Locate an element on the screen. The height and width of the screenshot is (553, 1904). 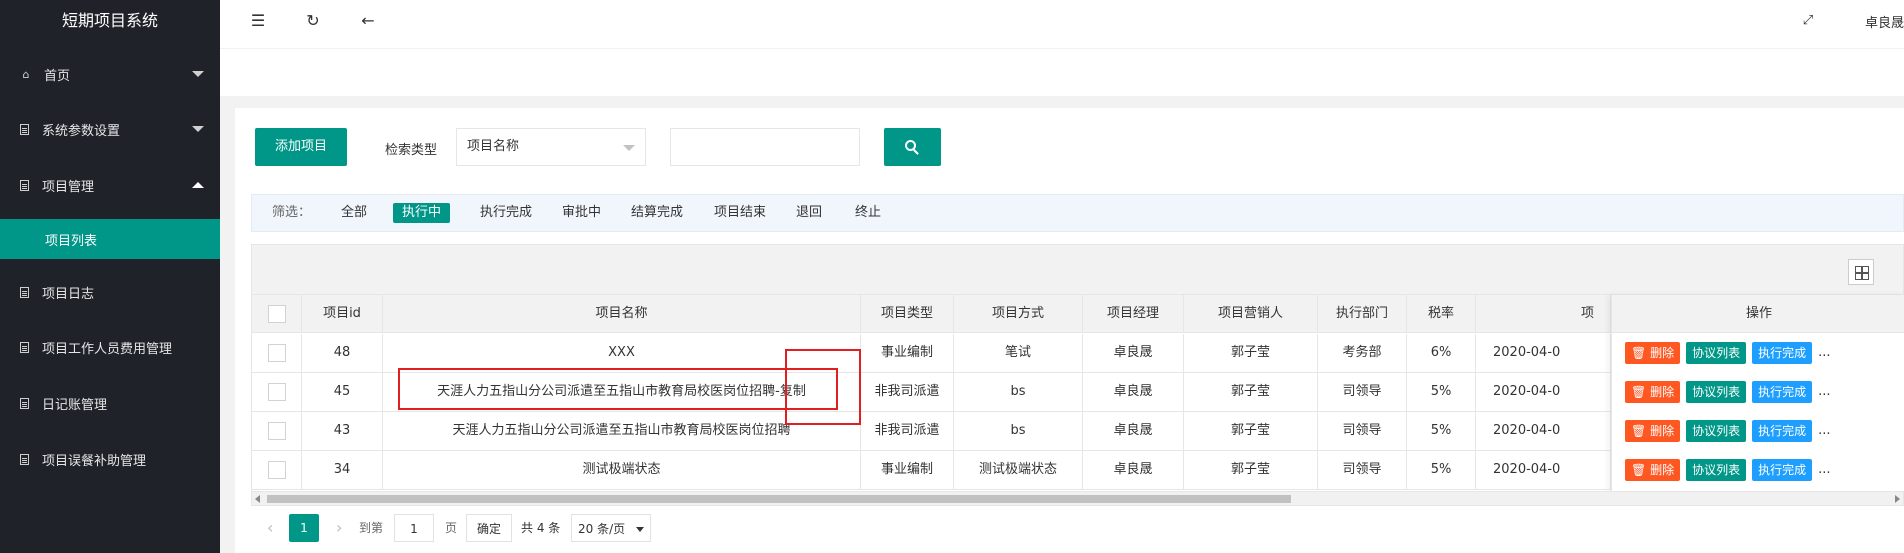
filter-label: 筛选： is located at coordinates (292, 212).